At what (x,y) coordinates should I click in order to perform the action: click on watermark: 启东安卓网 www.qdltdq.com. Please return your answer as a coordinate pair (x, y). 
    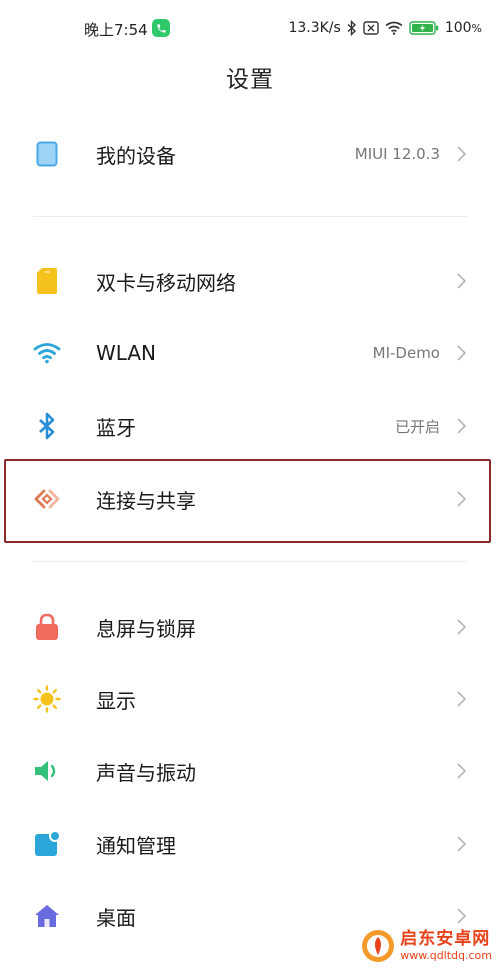
    Looking at the image, I should click on (426, 946).